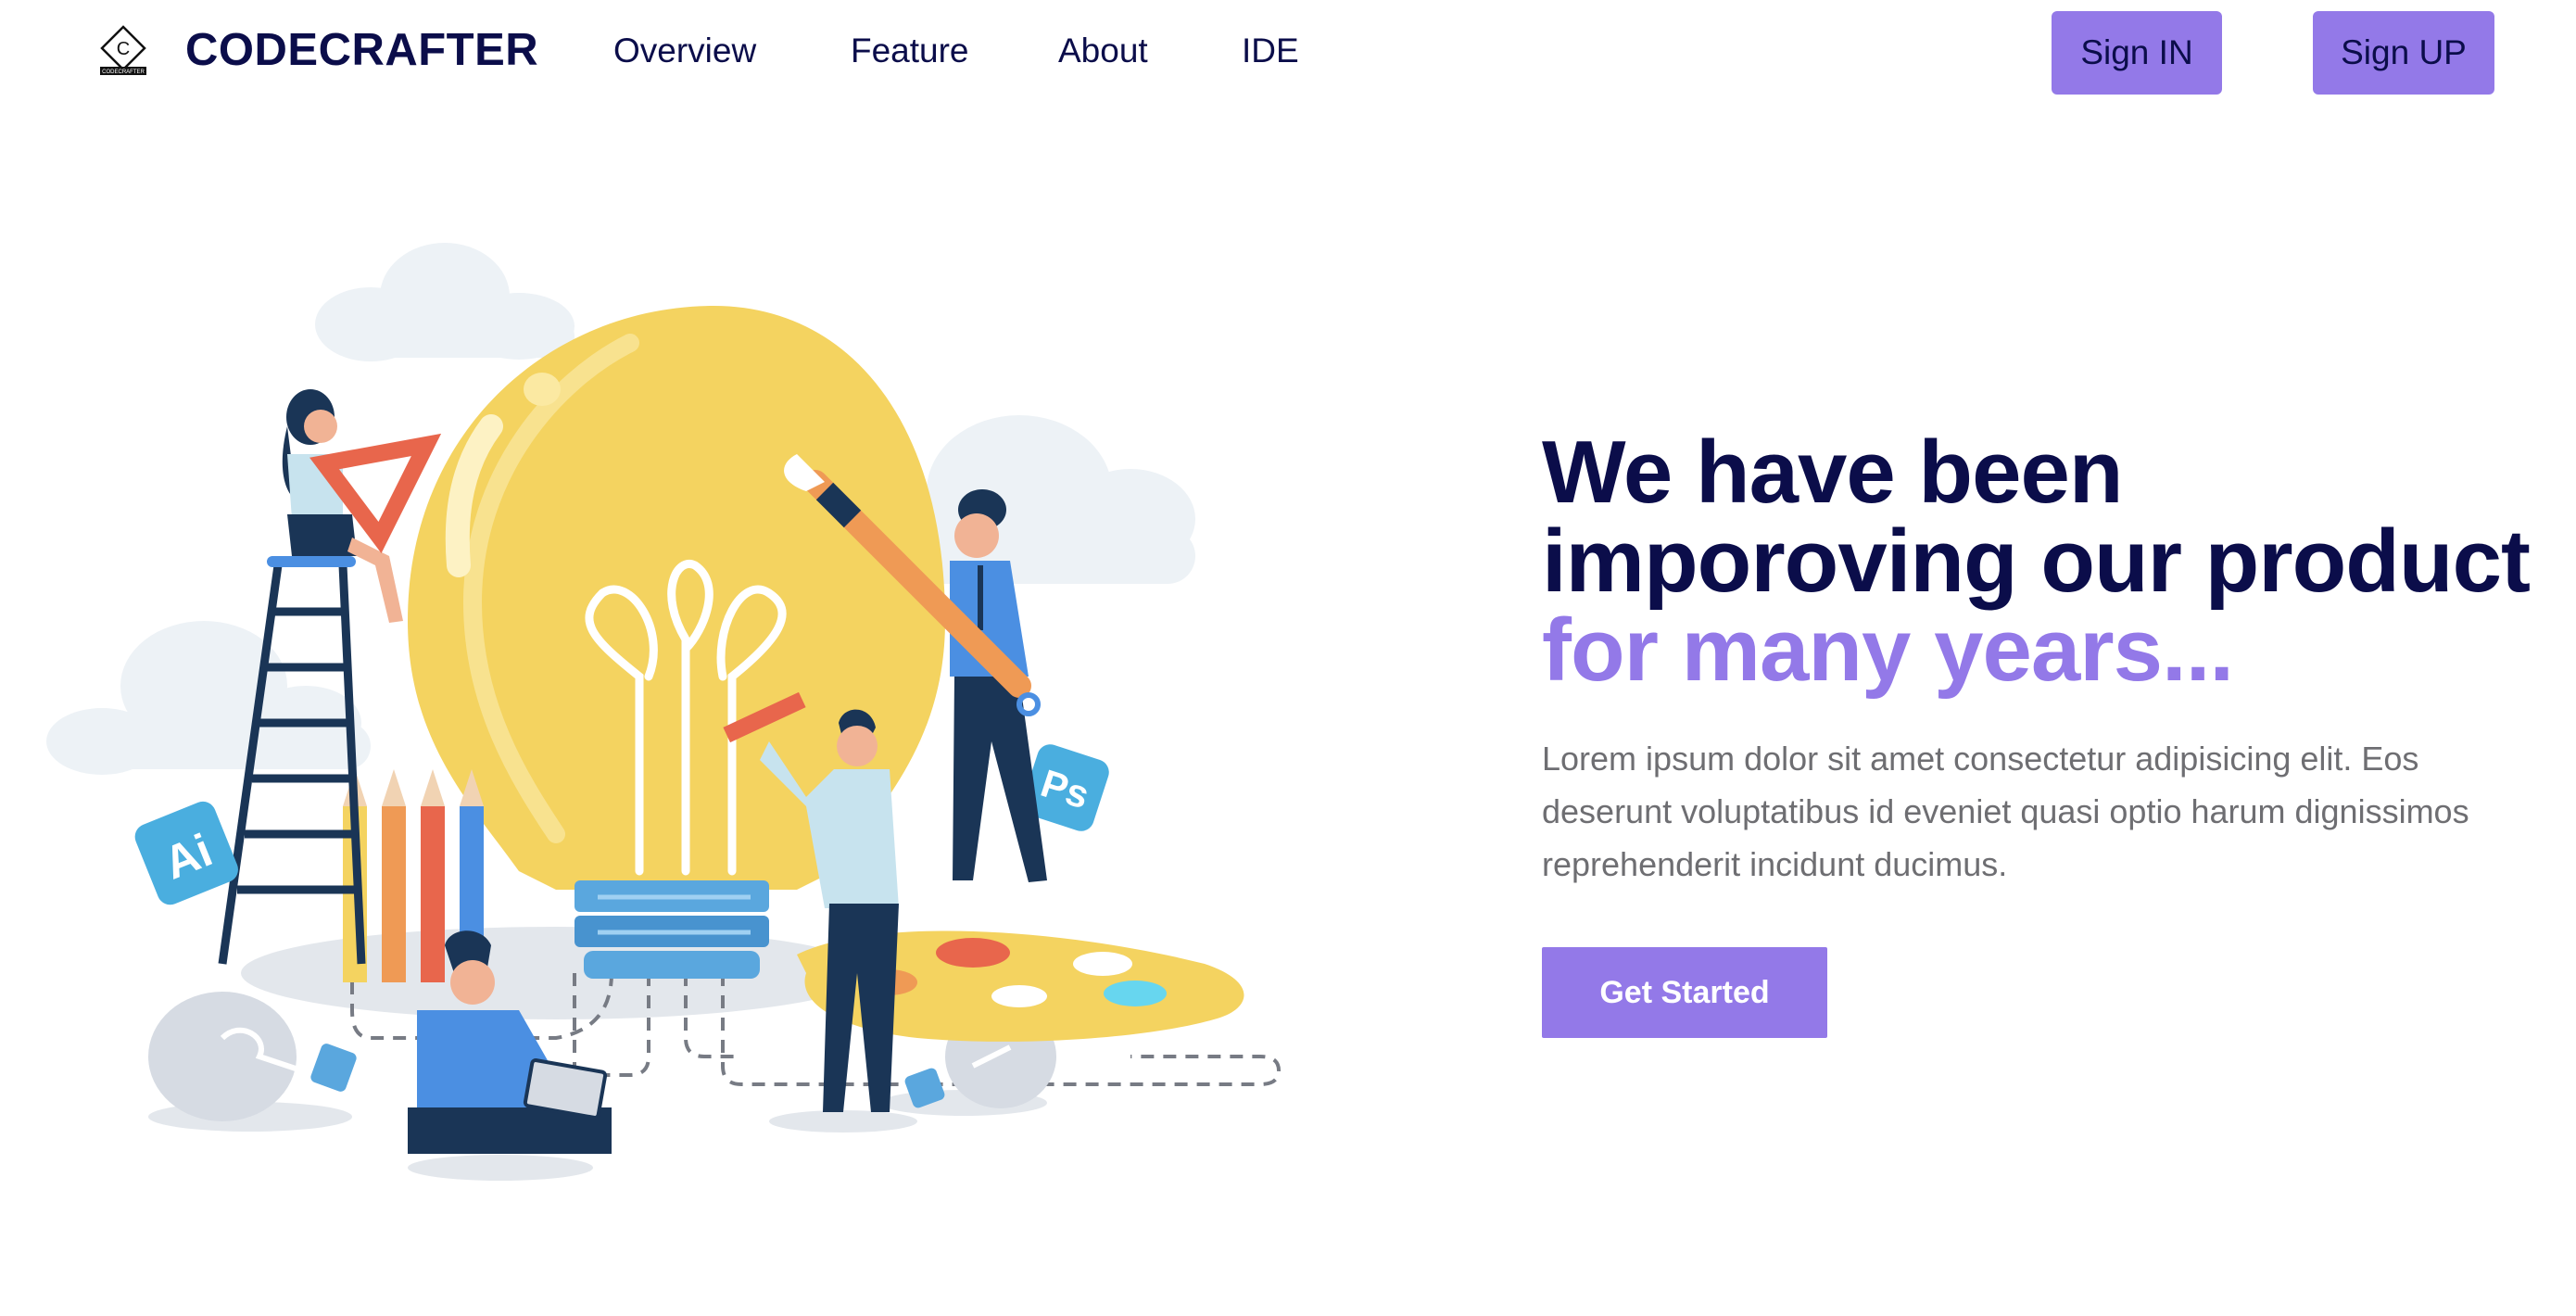 The height and width of the screenshot is (1316, 2576). Describe the element at coordinates (685, 51) in the screenshot. I see `nav-link-overview: Overview` at that location.